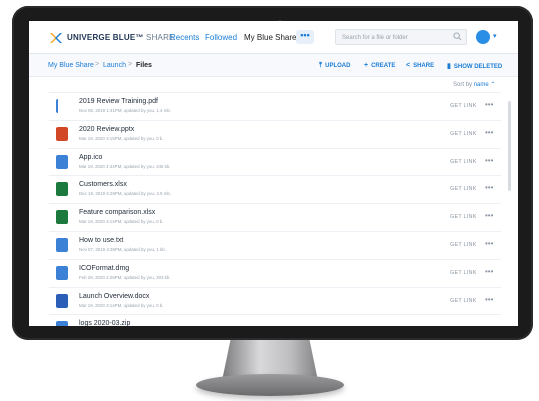 The height and width of the screenshot is (401, 539). What do you see at coordinates (144, 65) in the screenshot?
I see `breadcrumb-files: Files` at bounding box center [144, 65].